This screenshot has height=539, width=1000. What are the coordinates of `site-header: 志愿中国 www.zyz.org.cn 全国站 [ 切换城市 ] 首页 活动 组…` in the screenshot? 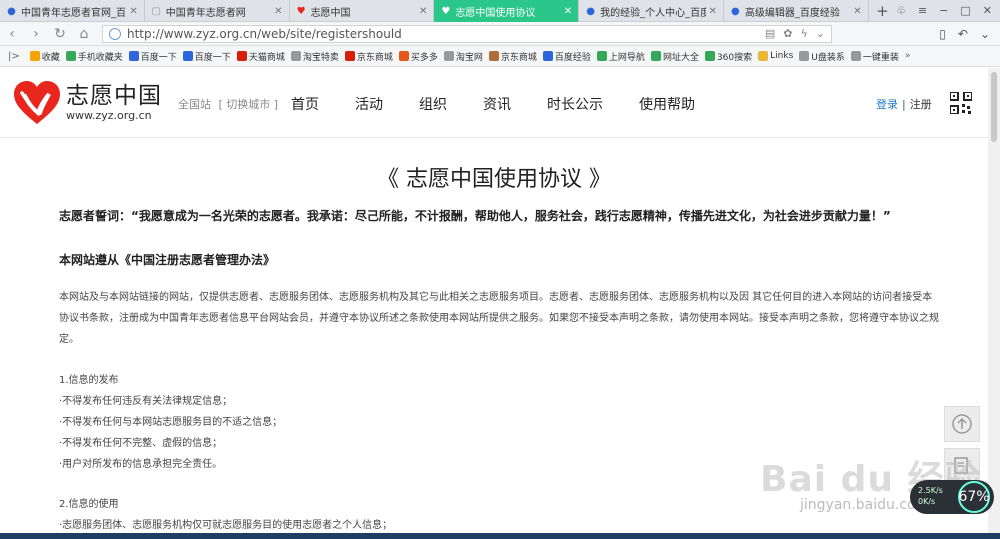 It's located at (494, 103).